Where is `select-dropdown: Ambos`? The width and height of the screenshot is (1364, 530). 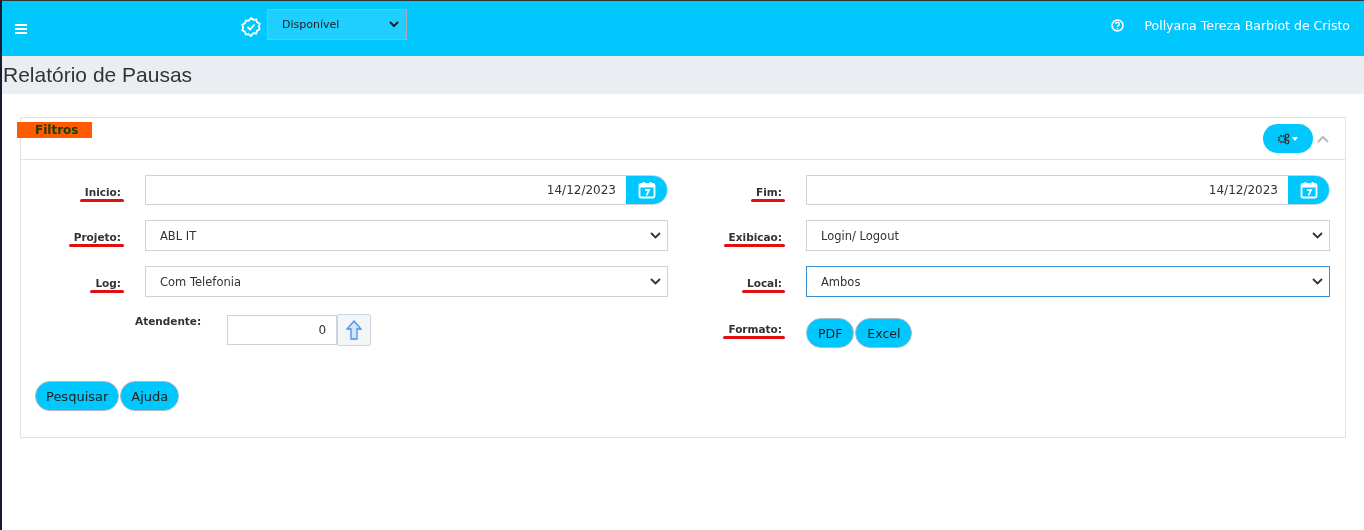 select-dropdown: Ambos is located at coordinates (1068, 281).